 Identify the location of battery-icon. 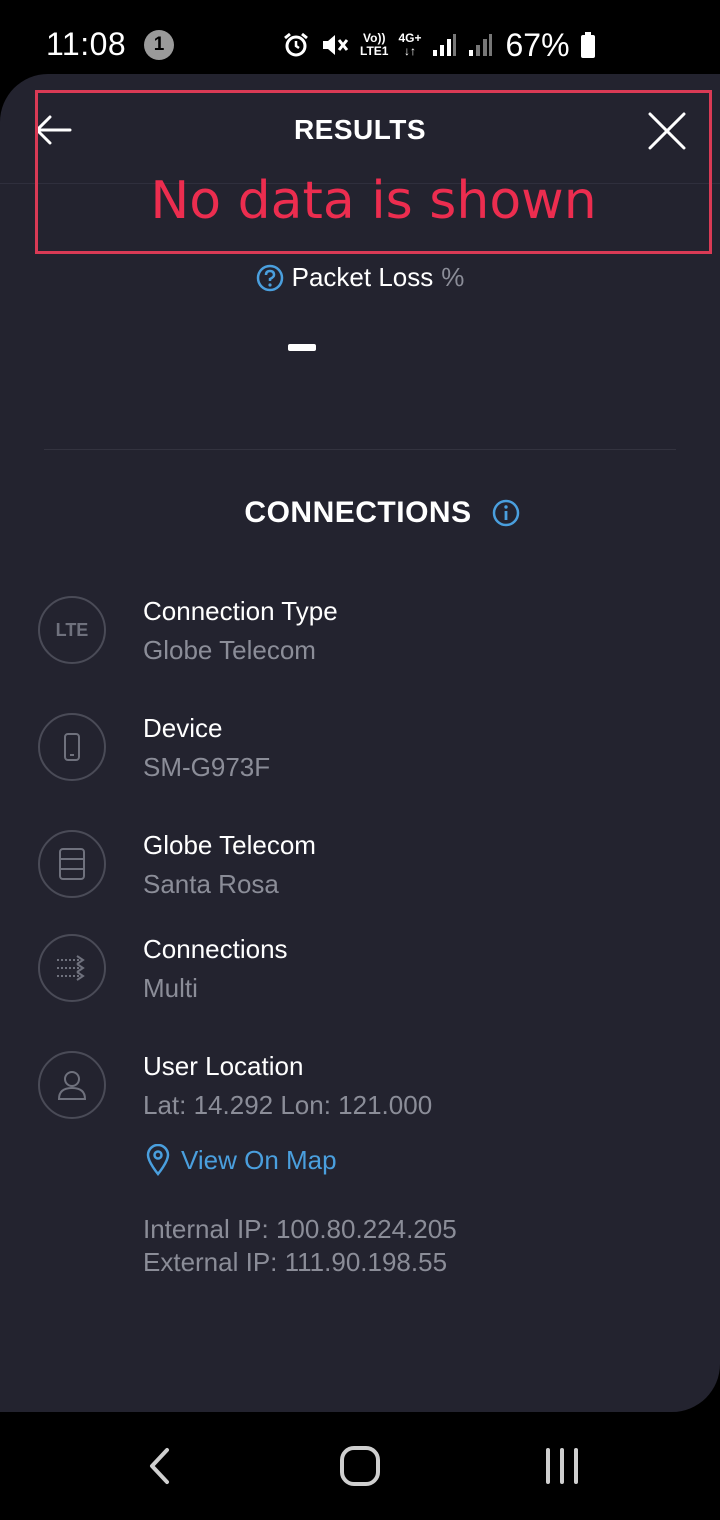
(587, 45).